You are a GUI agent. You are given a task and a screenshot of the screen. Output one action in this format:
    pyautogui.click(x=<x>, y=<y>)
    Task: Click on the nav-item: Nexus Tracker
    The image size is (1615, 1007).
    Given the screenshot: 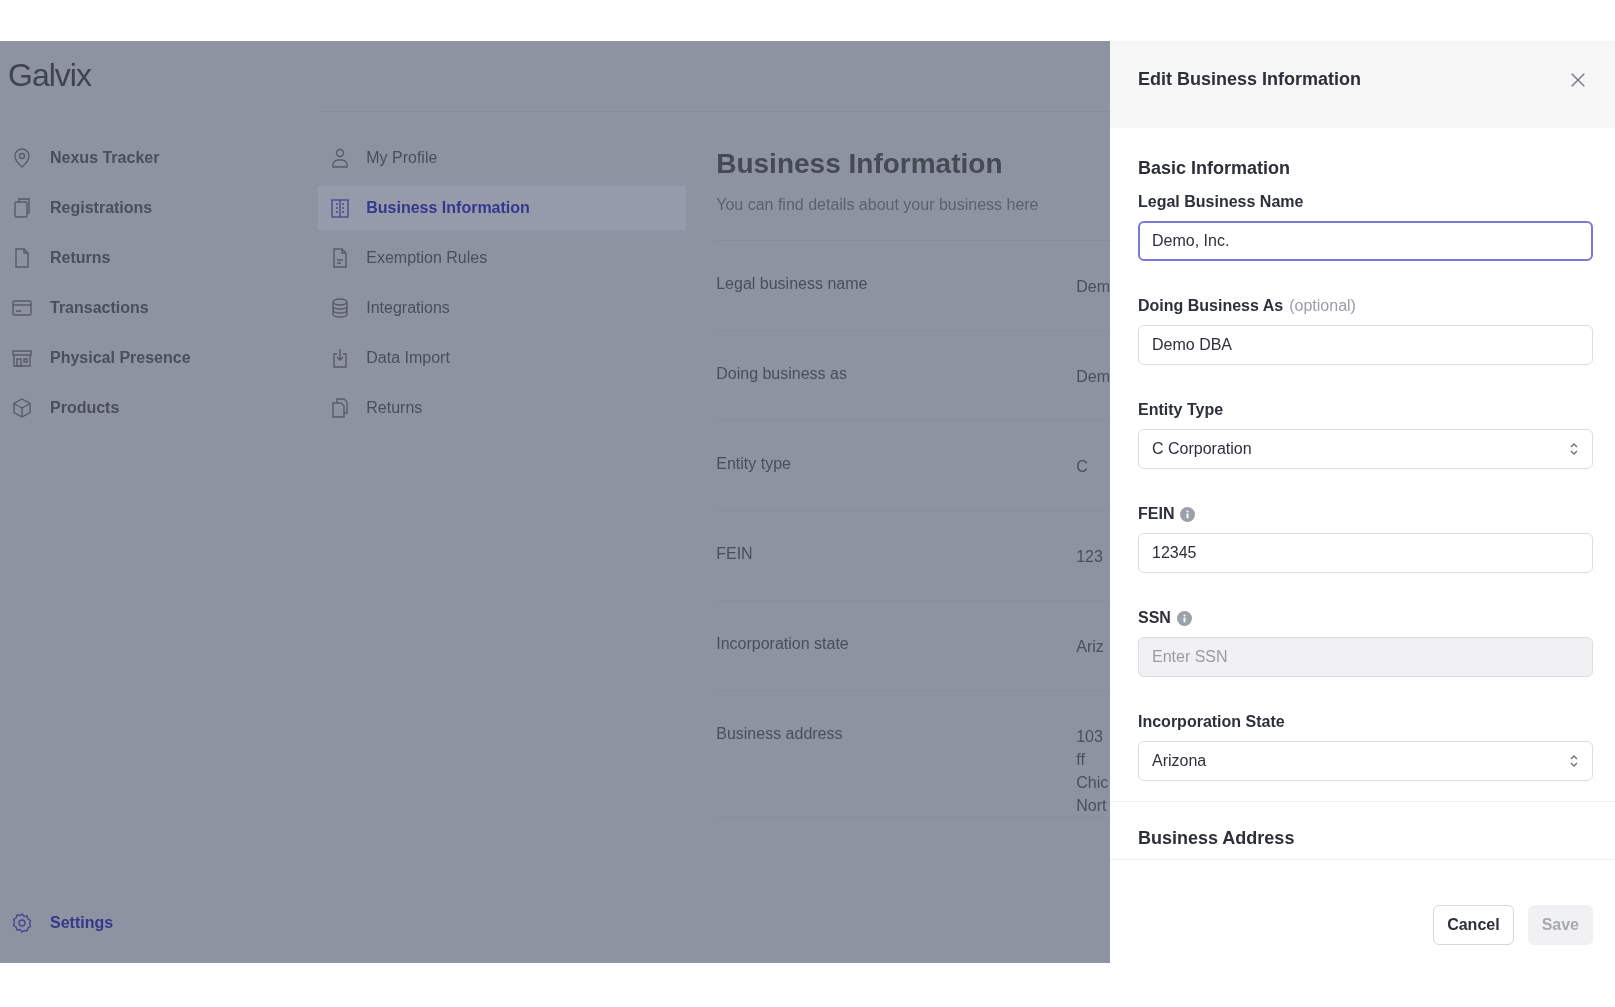 What is the action you would take?
    pyautogui.click(x=159, y=158)
    